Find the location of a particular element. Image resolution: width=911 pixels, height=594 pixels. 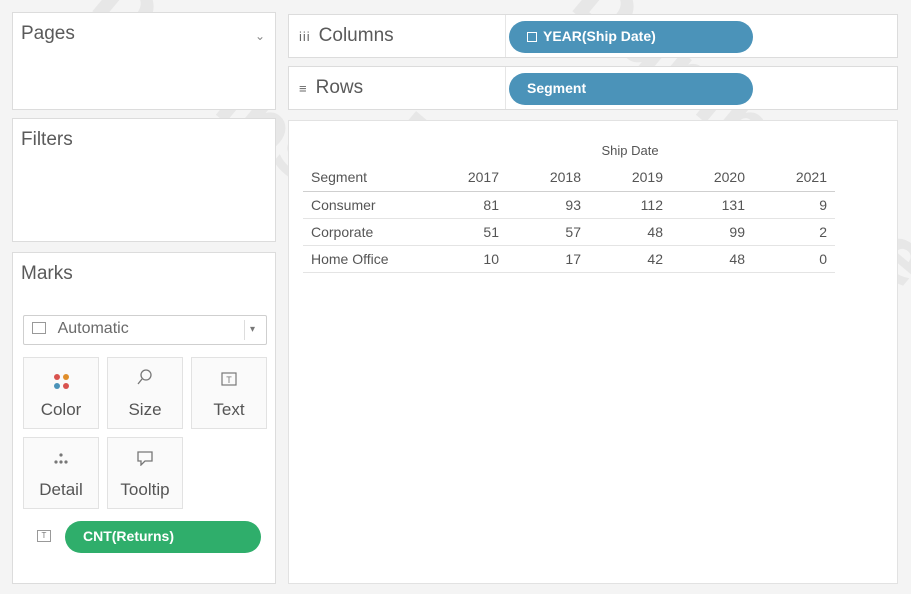

color-button: Color is located at coordinates (61, 393).